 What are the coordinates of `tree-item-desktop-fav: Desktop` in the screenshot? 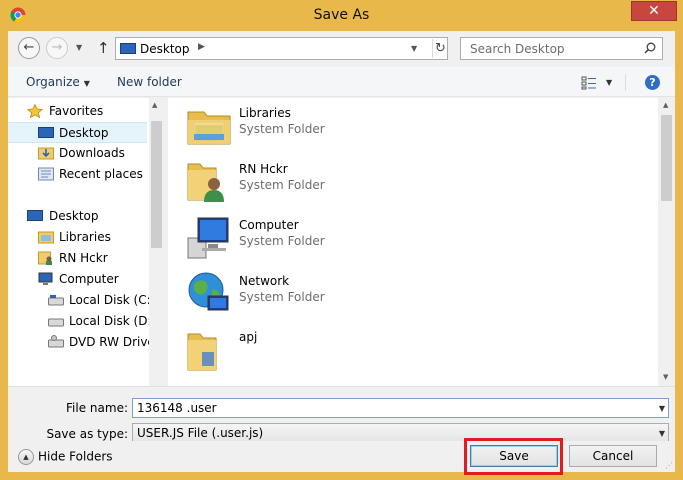 It's located at (77, 132).